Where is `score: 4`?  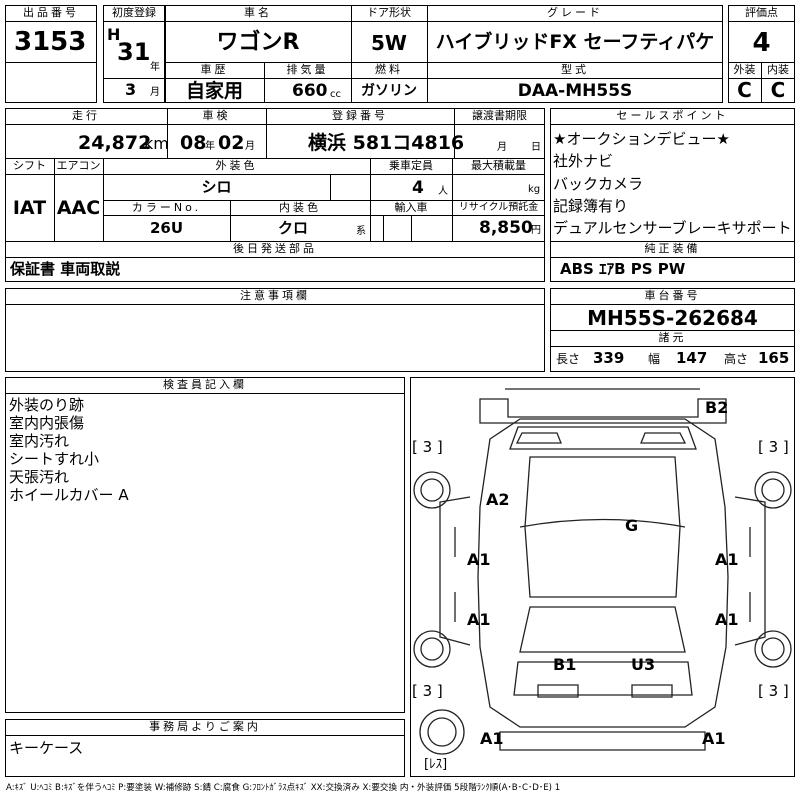 score: 4 is located at coordinates (761, 43).